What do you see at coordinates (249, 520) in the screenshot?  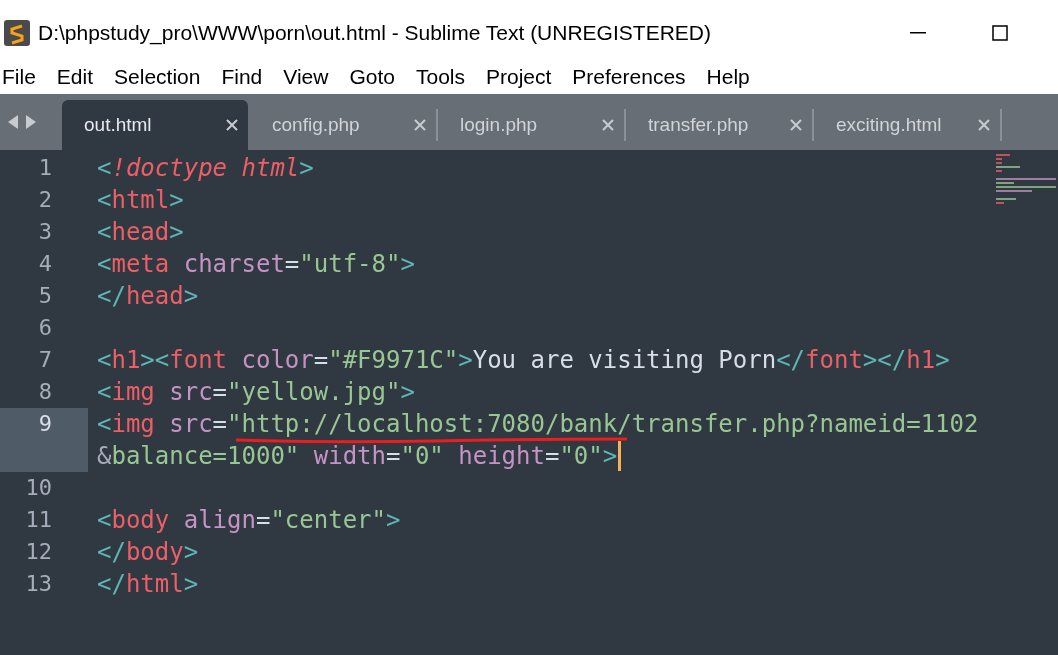 I see `code-line: <body align="center">` at bounding box center [249, 520].